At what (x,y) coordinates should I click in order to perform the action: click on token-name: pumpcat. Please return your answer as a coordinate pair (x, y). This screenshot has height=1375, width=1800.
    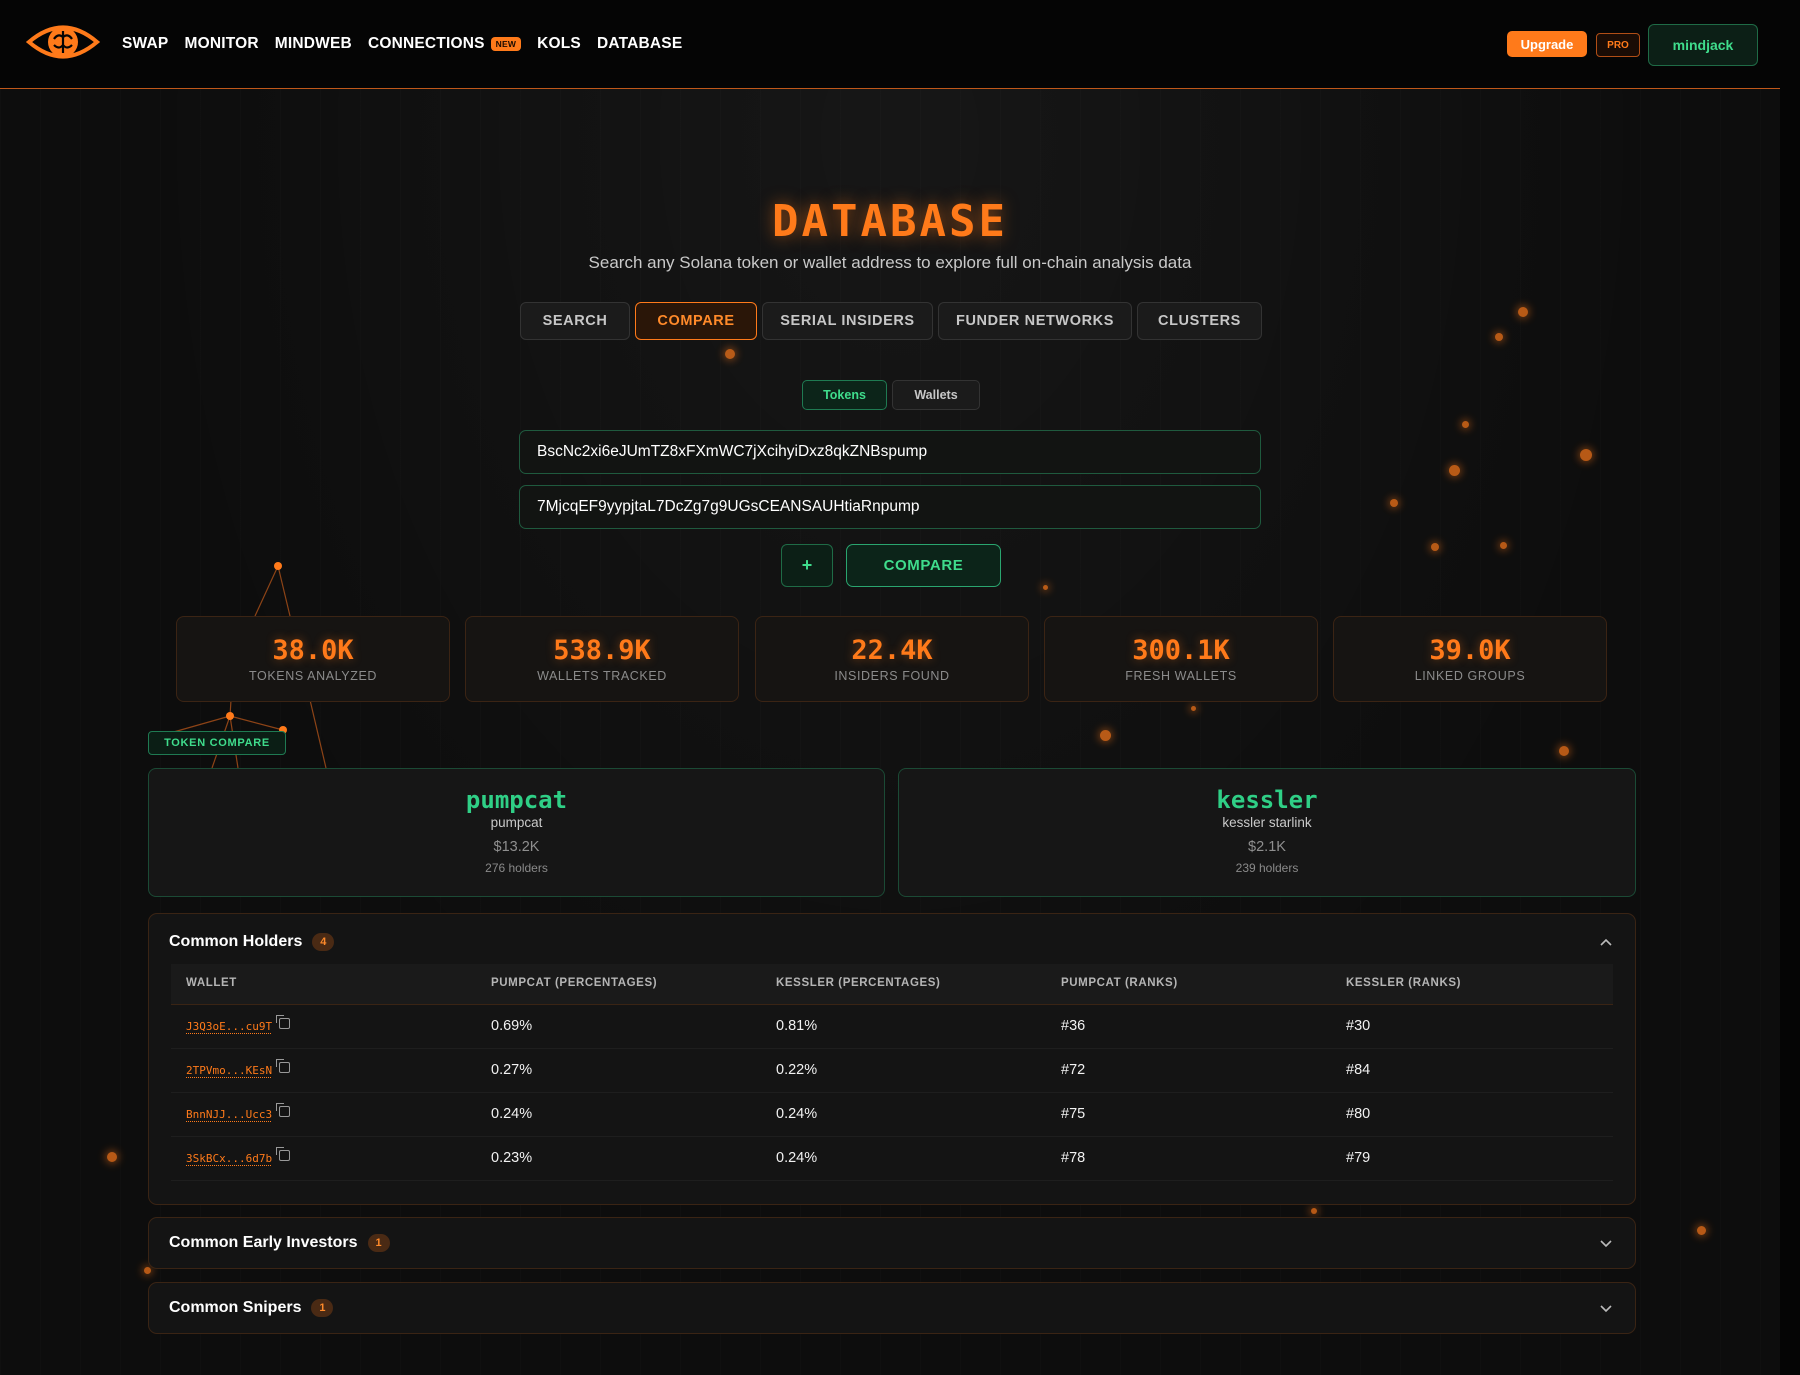
    Looking at the image, I should click on (516, 822).